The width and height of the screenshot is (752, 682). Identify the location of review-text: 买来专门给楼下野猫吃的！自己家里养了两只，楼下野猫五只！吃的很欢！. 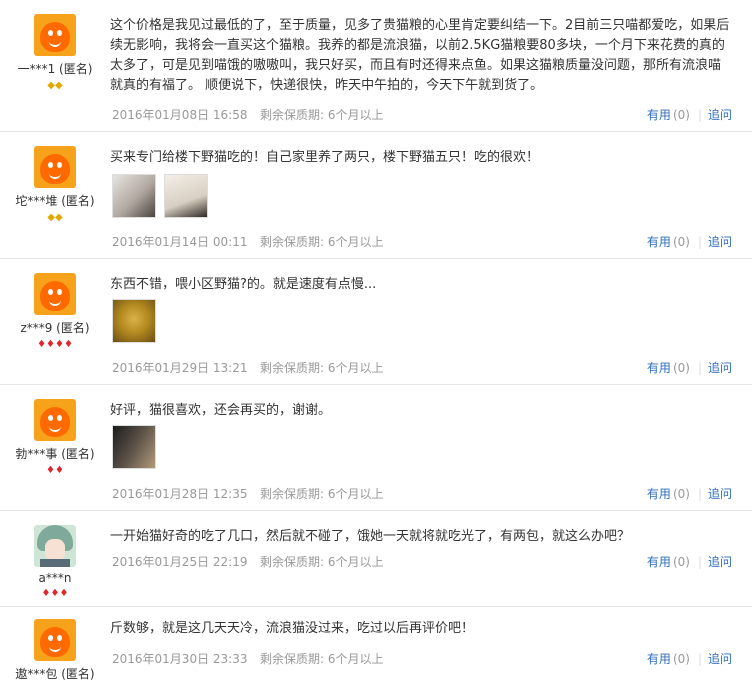
(325, 157).